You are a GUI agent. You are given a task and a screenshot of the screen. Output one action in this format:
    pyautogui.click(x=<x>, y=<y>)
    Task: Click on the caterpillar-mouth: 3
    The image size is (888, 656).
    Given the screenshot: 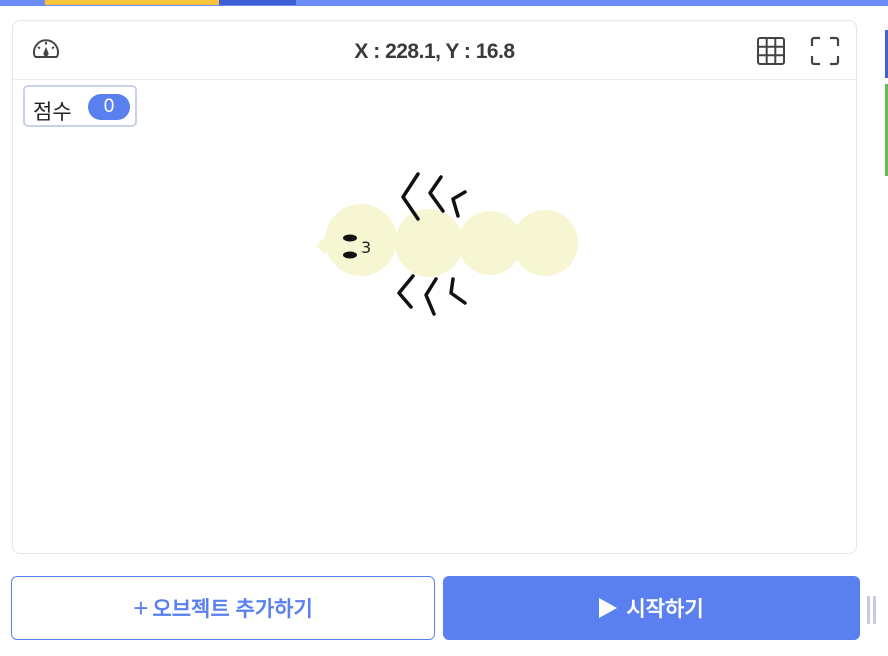 What is the action you would take?
    pyautogui.click(x=366, y=247)
    